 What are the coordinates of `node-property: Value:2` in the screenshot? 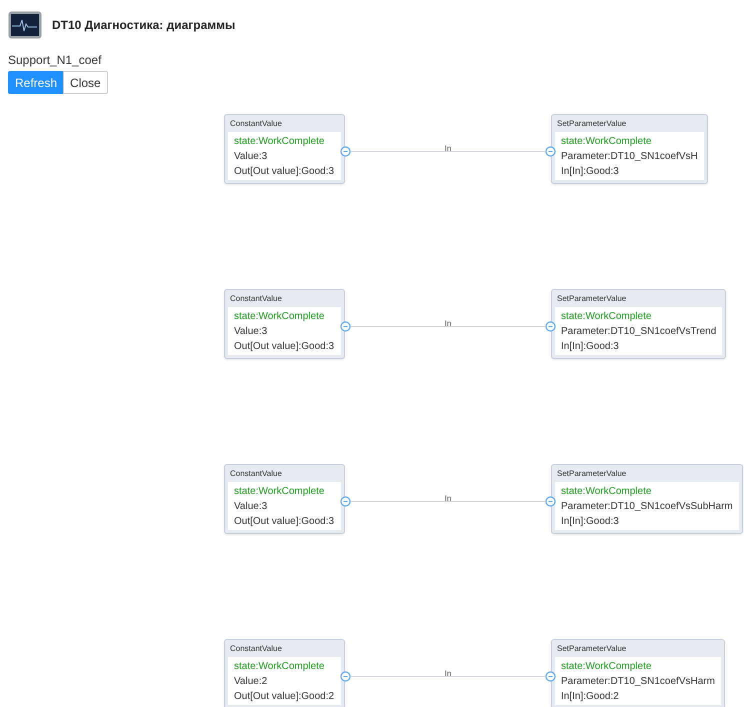 It's located at (251, 682).